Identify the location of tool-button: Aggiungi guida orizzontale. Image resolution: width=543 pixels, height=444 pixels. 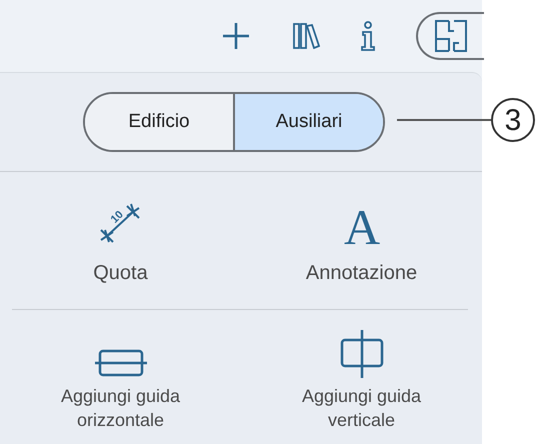
(120, 377).